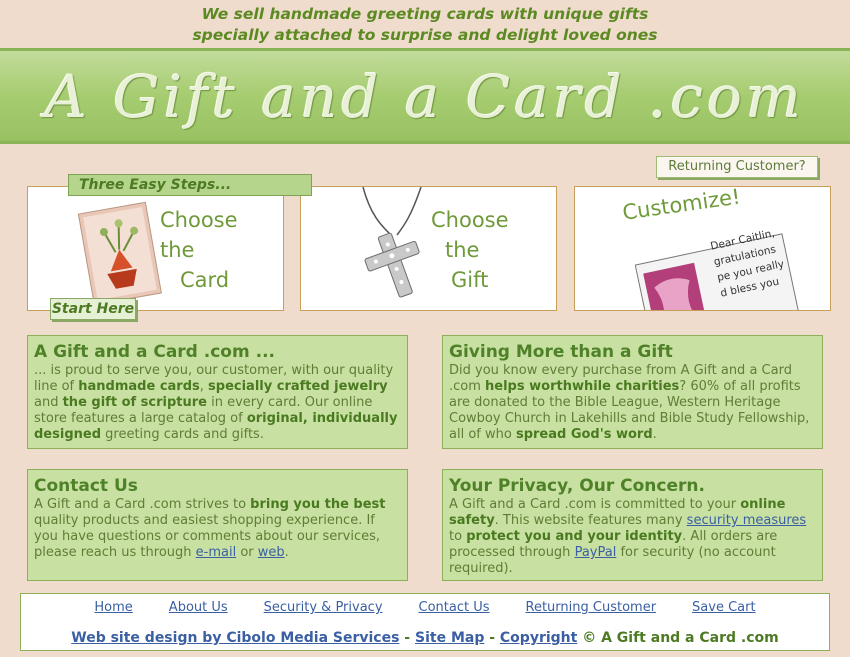  I want to click on copyright-link: Copyright, so click(538, 638).